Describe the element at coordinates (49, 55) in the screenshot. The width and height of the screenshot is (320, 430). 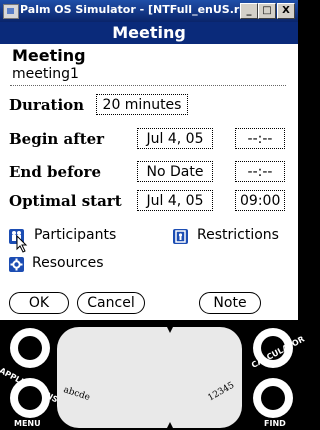
I see `meeting-label: Meeting` at that location.